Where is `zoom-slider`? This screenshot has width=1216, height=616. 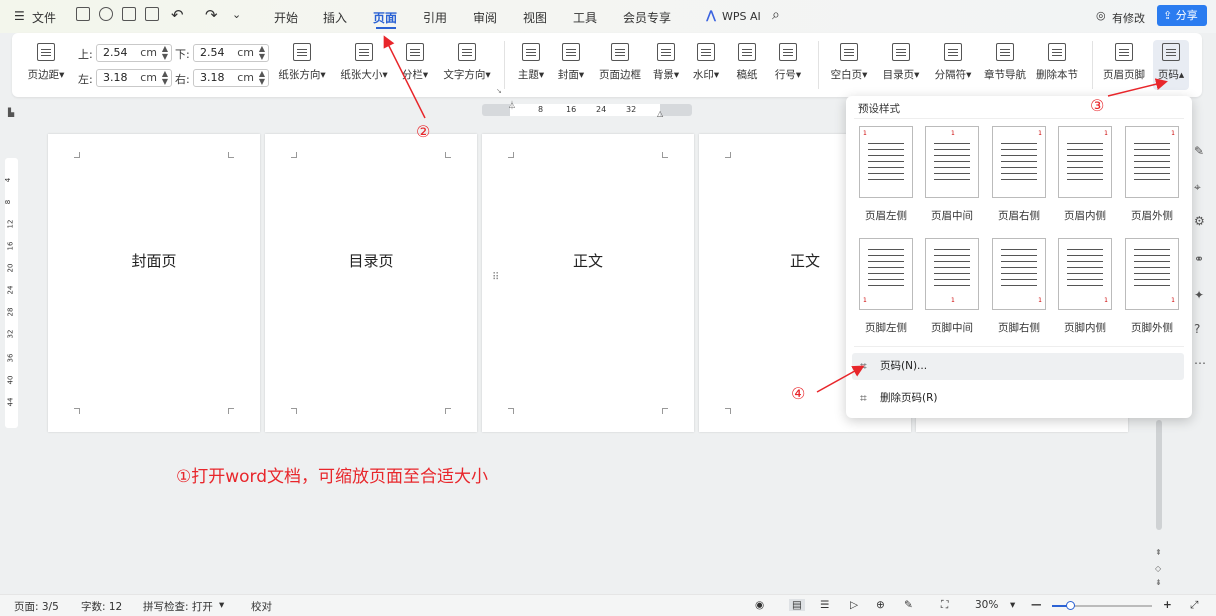 zoom-slider is located at coordinates (1102, 605).